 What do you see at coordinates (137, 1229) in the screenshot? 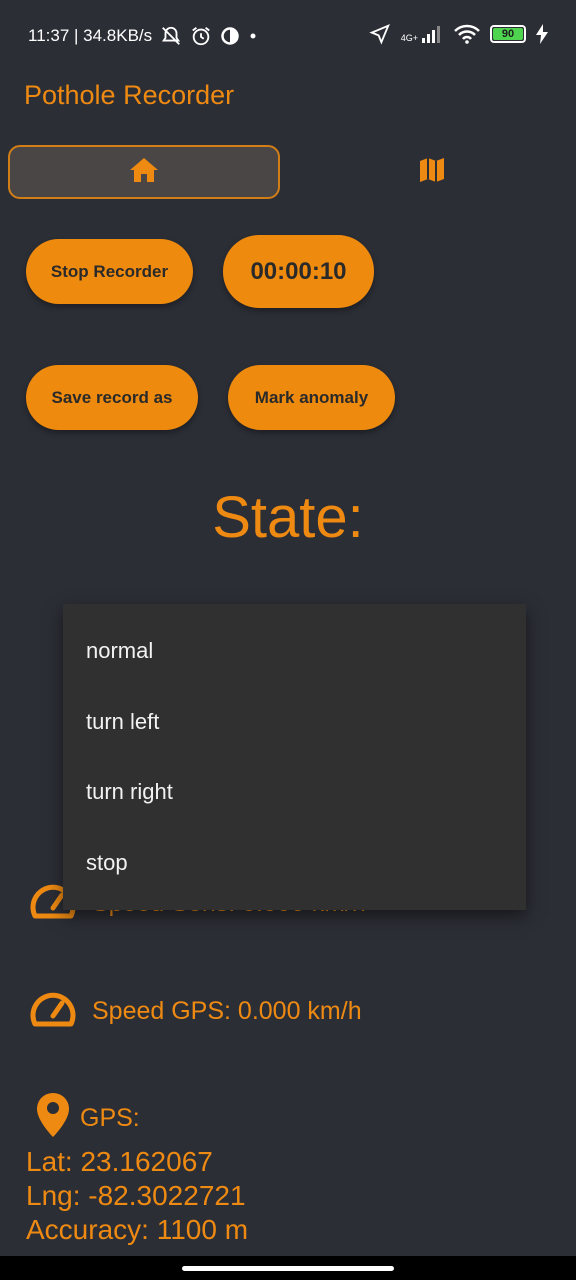
I see `gps-accuracy: Accuracy: 1100 m` at bounding box center [137, 1229].